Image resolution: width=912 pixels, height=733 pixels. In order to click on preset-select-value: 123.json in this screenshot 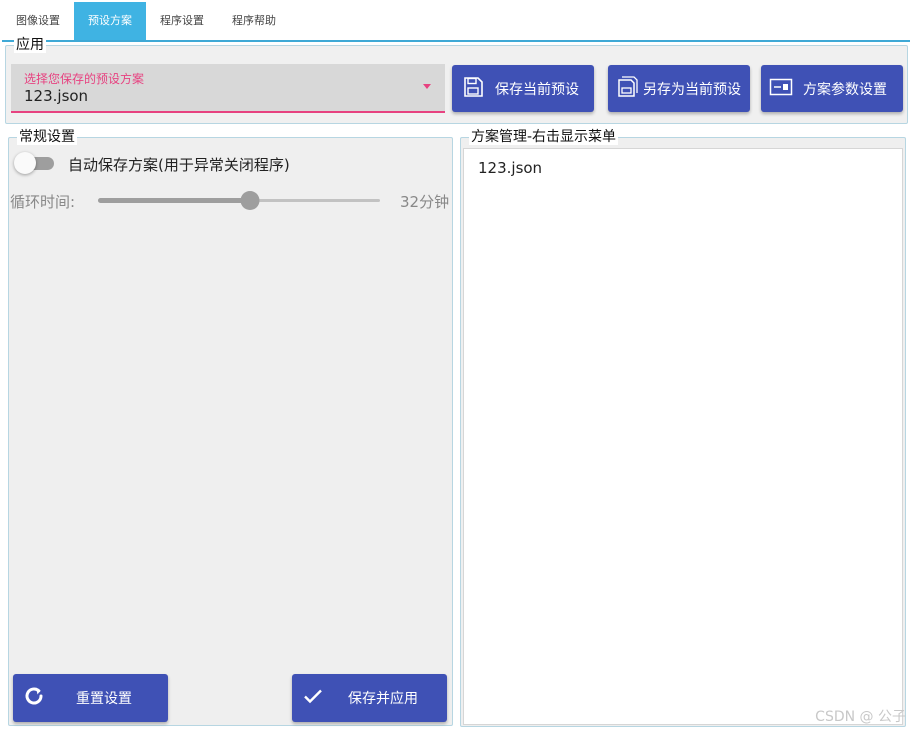, I will do `click(56, 96)`.